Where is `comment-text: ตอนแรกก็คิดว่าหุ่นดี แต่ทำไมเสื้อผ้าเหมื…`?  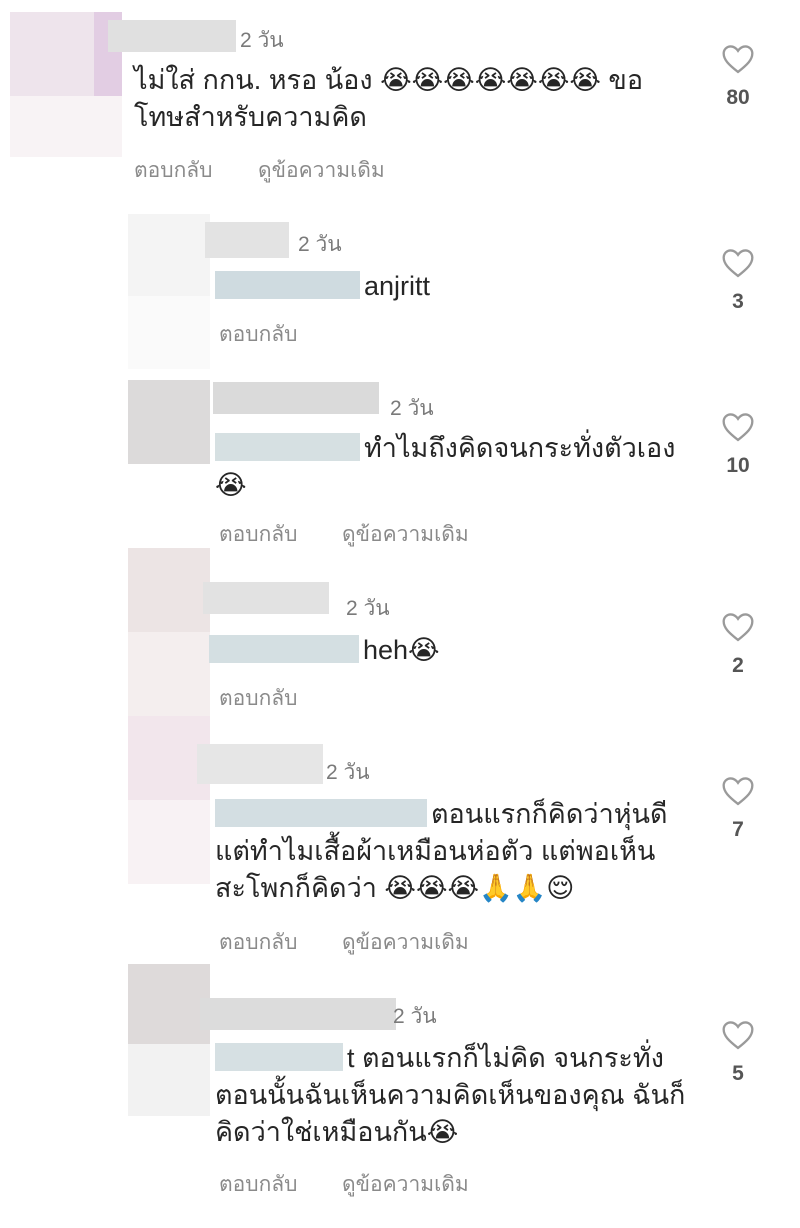 comment-text: ตอนแรกก็คิดว่าหุ่นดี แต่ทำไมเสื้อผ้าเหมื… is located at coordinates (455, 851).